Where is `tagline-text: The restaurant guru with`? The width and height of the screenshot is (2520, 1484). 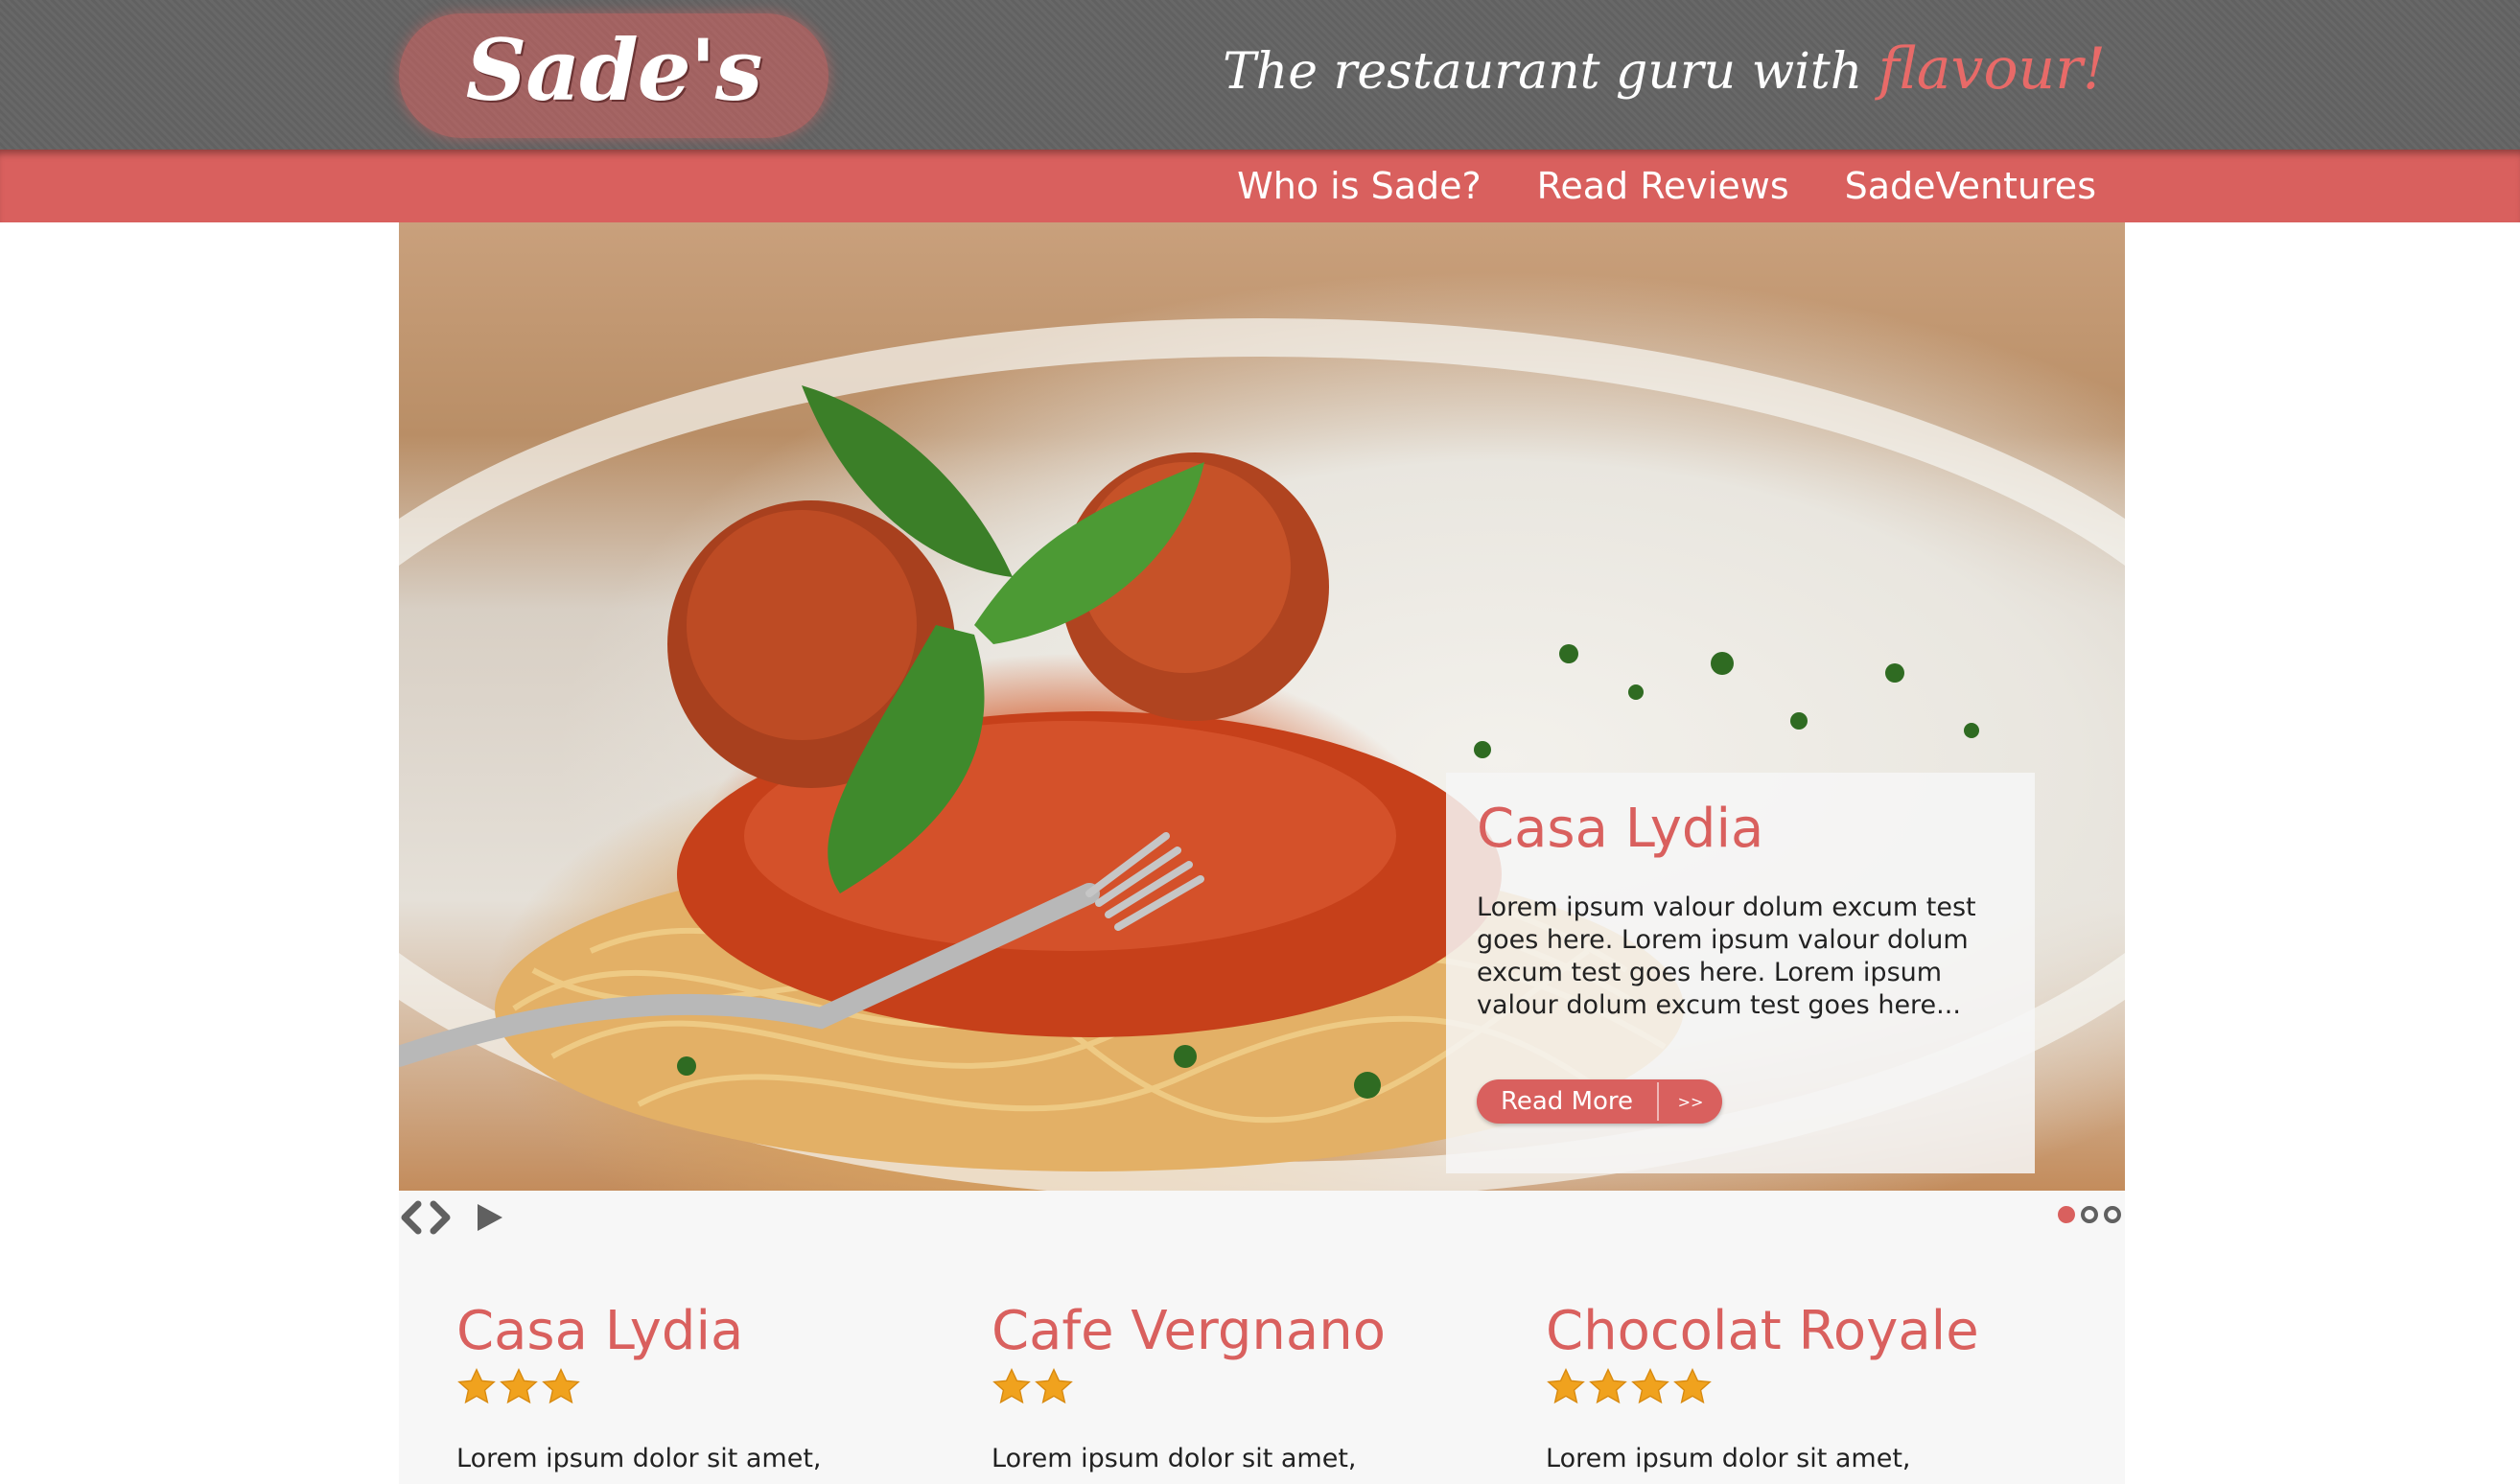
tagline-text: The restaurant guru with is located at coordinates (1543, 72).